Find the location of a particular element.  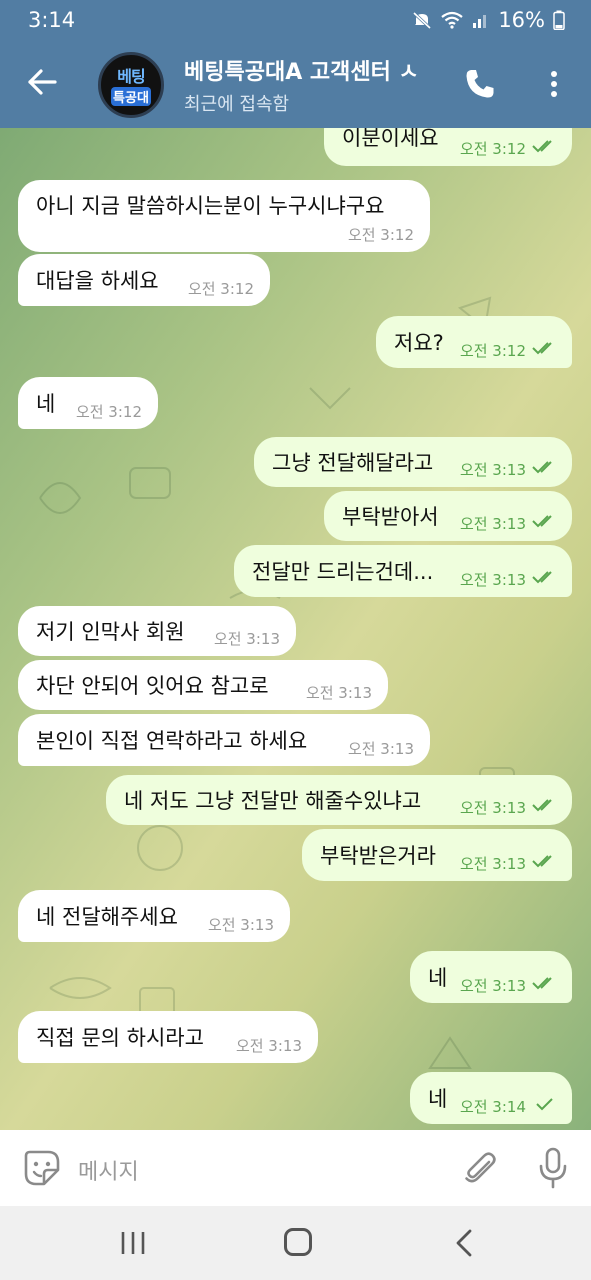

message-text: 부탁받은거라 is located at coordinates (378, 856).